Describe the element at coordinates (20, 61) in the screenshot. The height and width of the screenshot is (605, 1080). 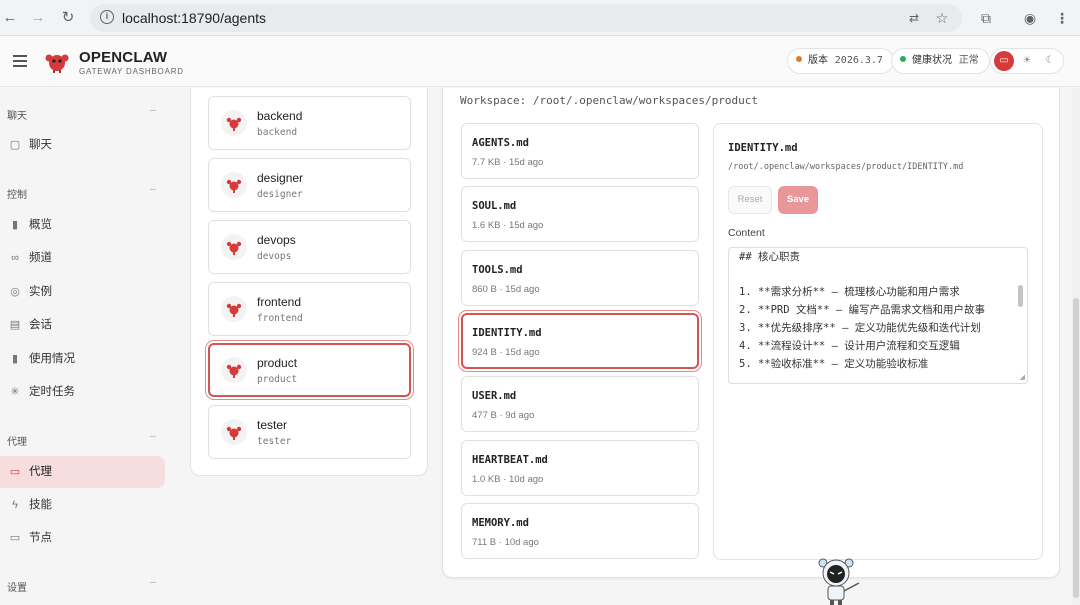
I see `hamburger-menu-icon` at that location.